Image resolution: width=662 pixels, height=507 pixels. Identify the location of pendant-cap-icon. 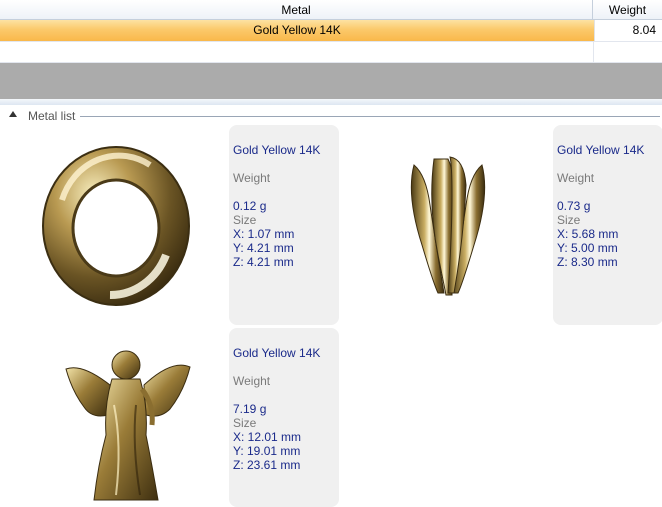
(448, 226).